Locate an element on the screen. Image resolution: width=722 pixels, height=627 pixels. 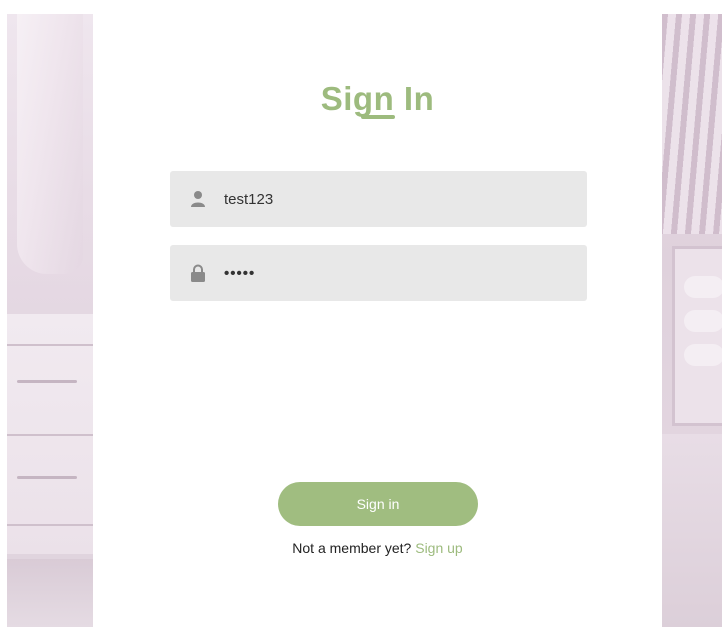
username-input is located at coordinates (399, 199).